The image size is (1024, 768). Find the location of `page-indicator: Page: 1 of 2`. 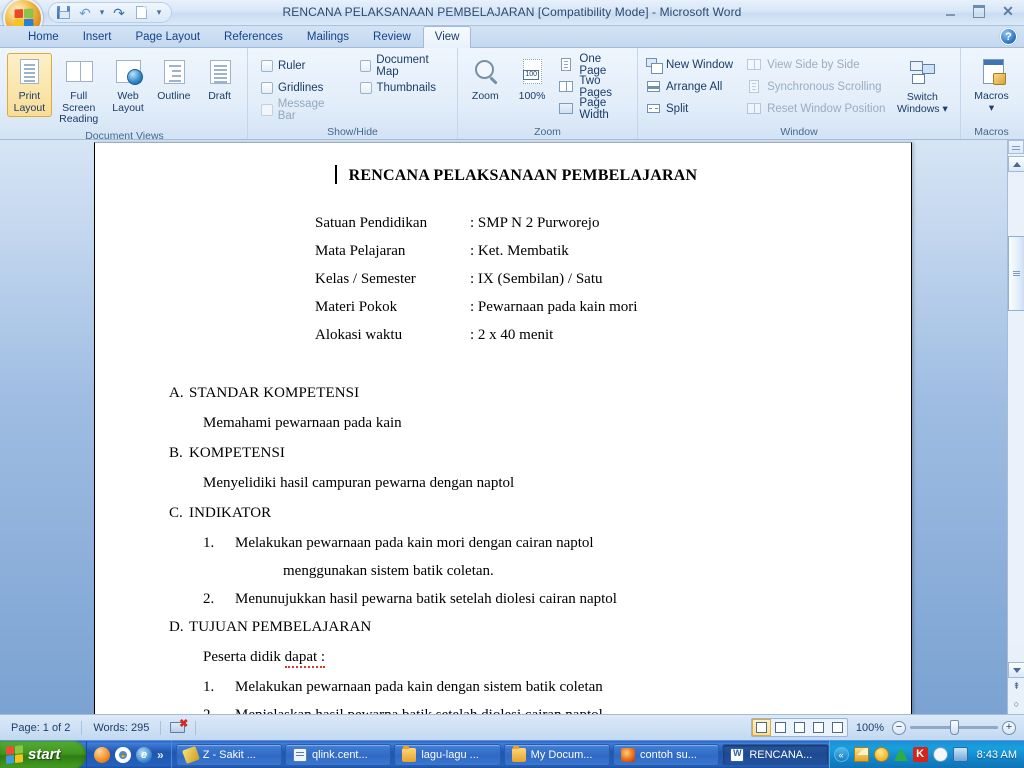

page-indicator: Page: 1 of 2 is located at coordinates (40, 728).